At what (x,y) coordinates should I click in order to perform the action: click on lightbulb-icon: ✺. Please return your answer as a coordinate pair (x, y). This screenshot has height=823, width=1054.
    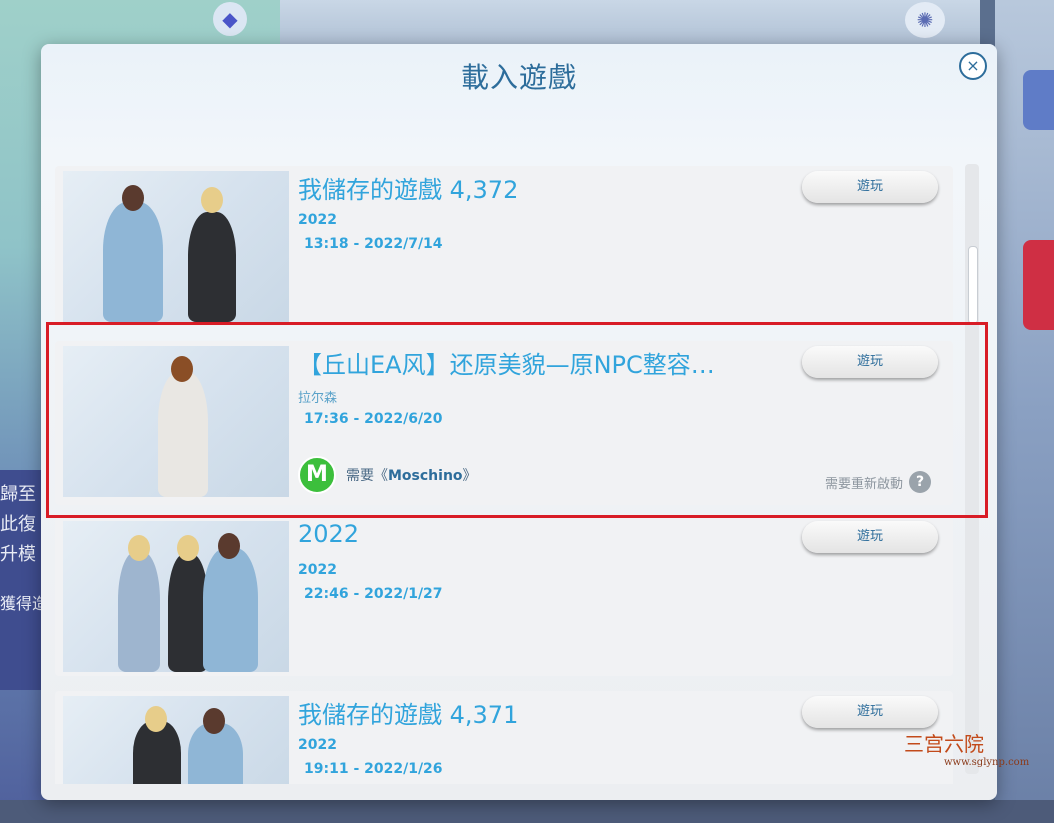
    Looking at the image, I should click on (925, 20).